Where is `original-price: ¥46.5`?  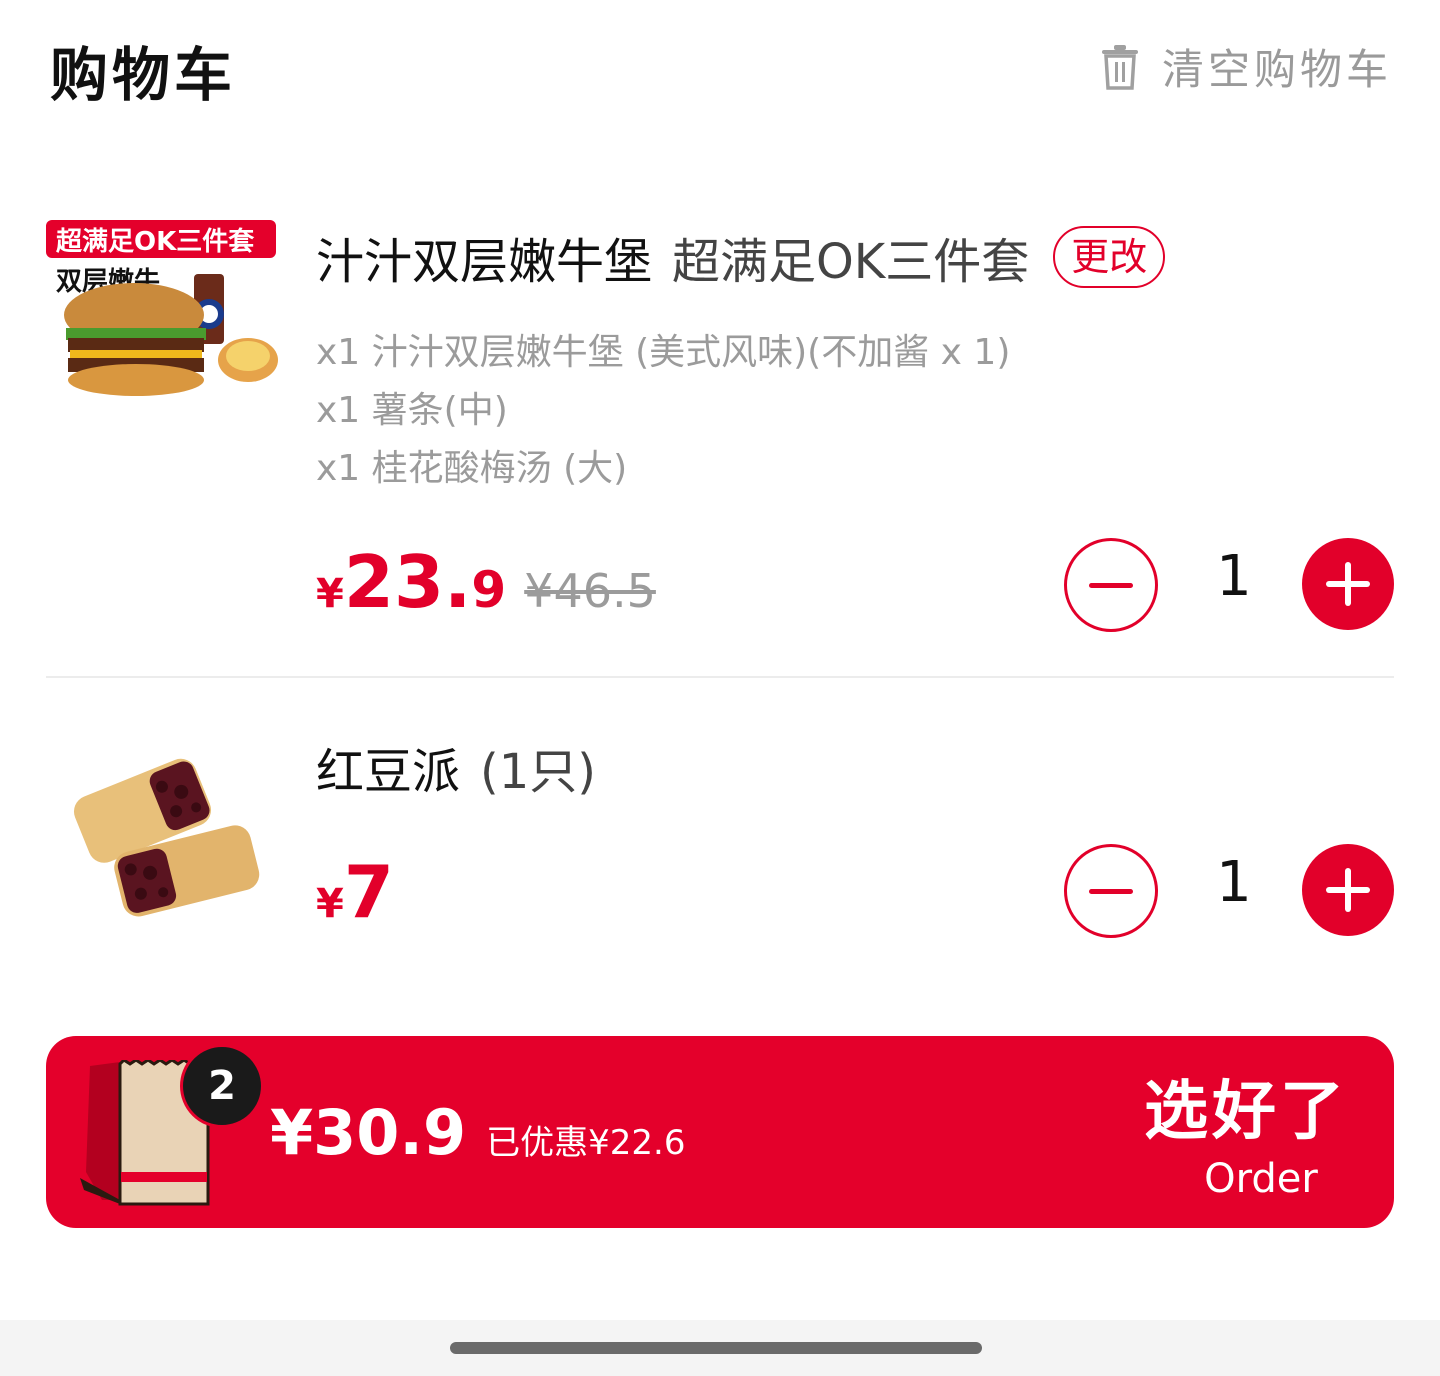 original-price: ¥46.5 is located at coordinates (590, 591).